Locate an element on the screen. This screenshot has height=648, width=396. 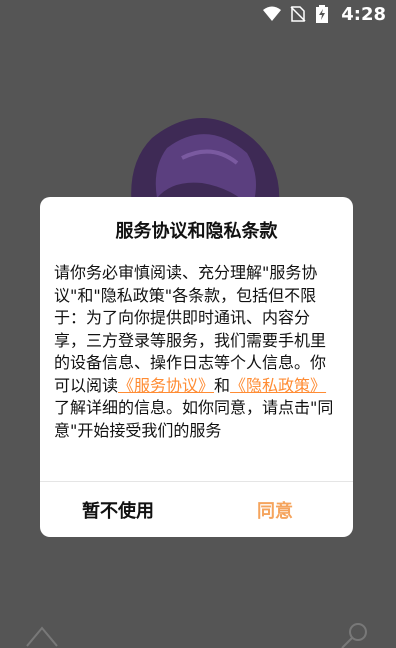
body-and: 和 is located at coordinates (222, 385).